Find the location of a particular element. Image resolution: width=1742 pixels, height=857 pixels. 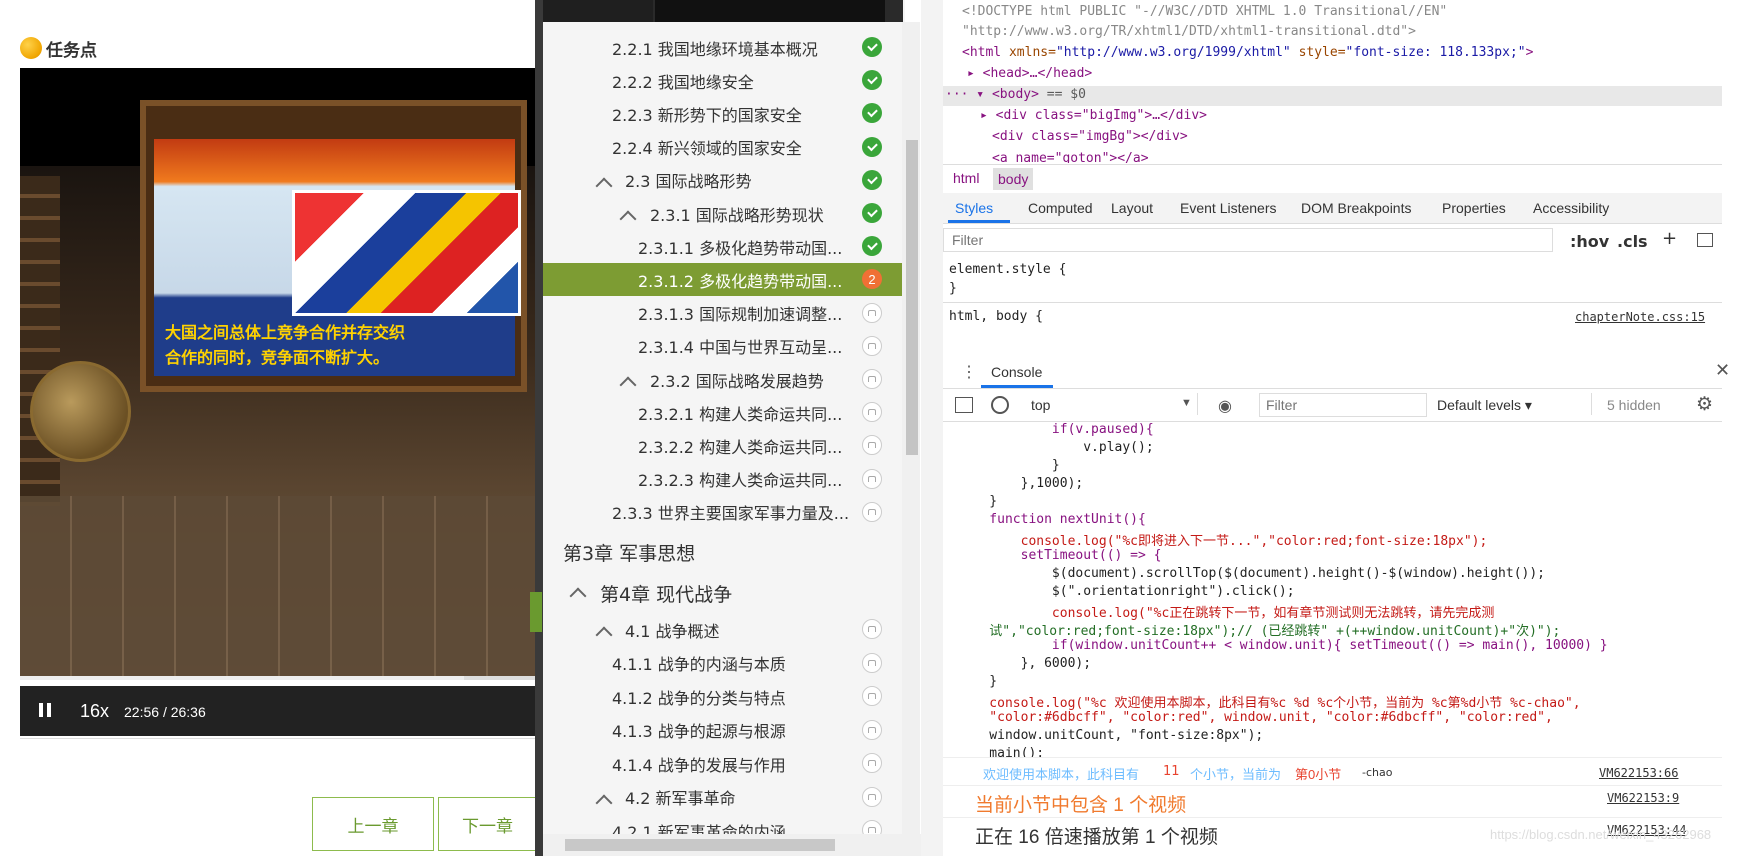

code-line: setTimeout(() => { is located at coordinates (1060, 555).